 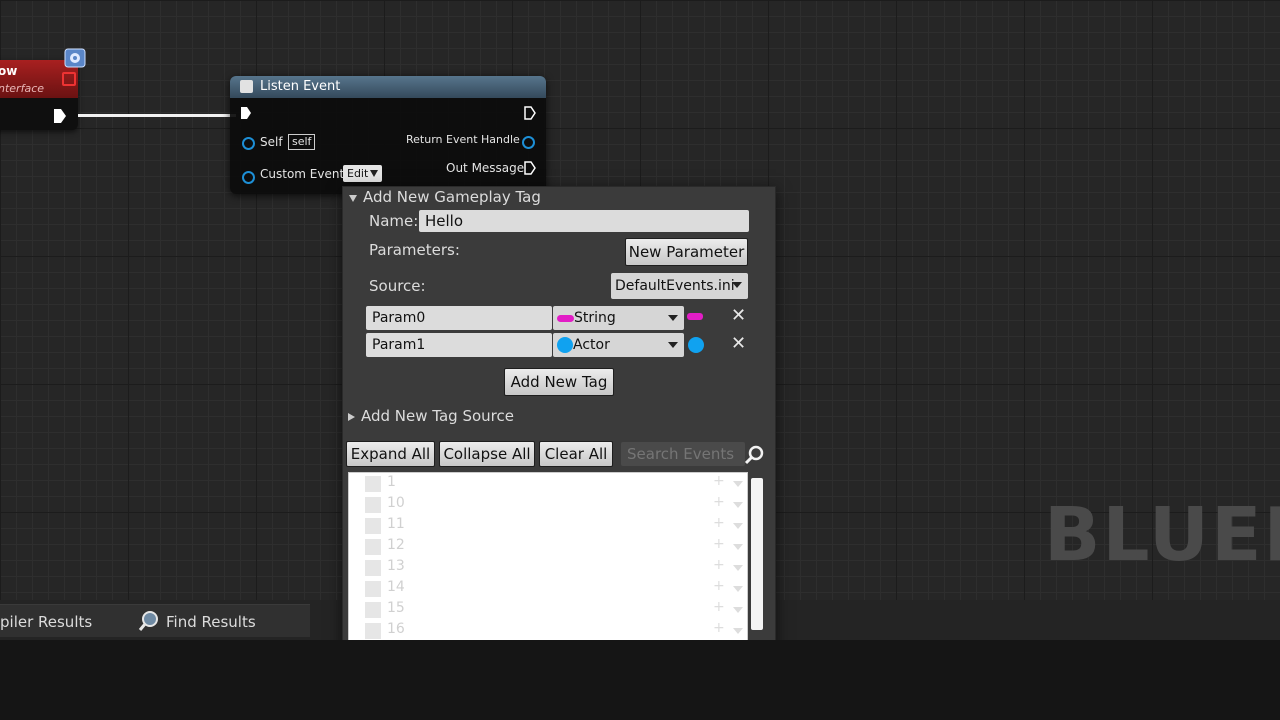 I want to click on param0-name-input, so click(x=459, y=318).